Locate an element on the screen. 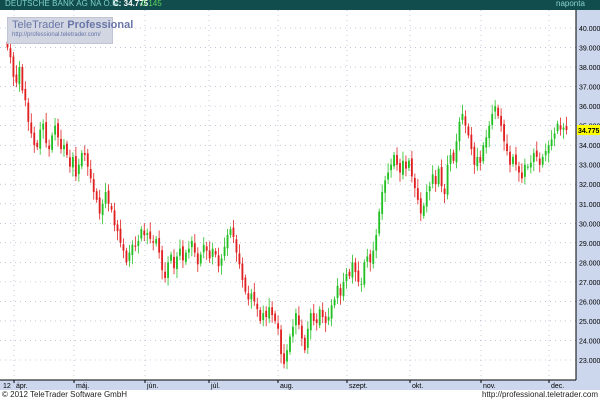 This screenshot has height=400, width=600. x-tick-label: jún. is located at coordinates (152, 386).